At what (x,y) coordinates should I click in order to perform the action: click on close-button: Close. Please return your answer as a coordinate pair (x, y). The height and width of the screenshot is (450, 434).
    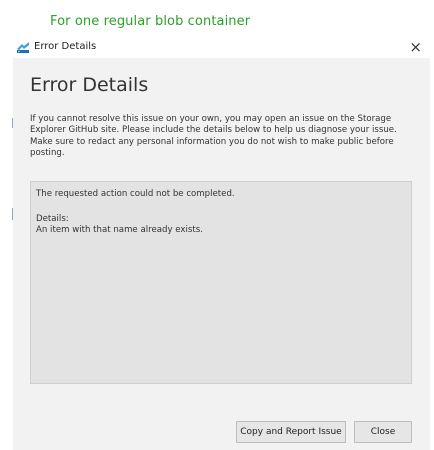
    Looking at the image, I should click on (383, 432).